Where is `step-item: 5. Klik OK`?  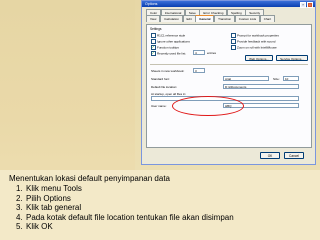 step-item: 5. Klik OK is located at coordinates (34, 227).